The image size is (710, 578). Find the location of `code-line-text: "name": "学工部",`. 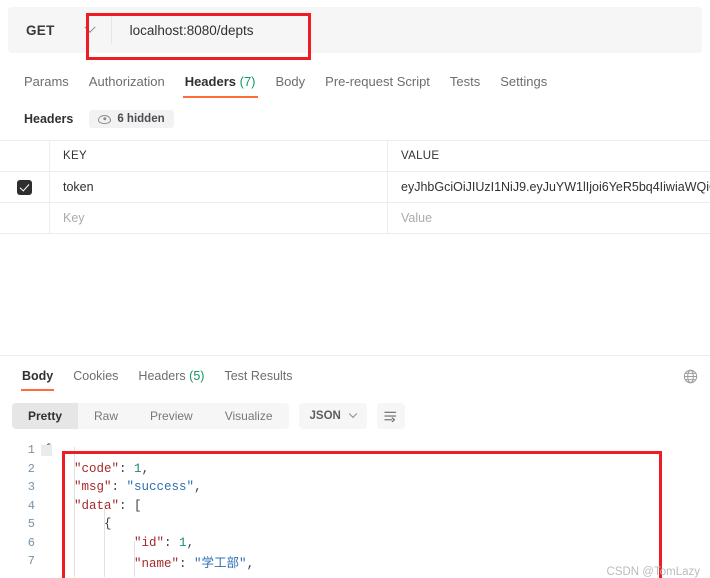

code-line-text: "name": "学工部", is located at coordinates (194, 563).